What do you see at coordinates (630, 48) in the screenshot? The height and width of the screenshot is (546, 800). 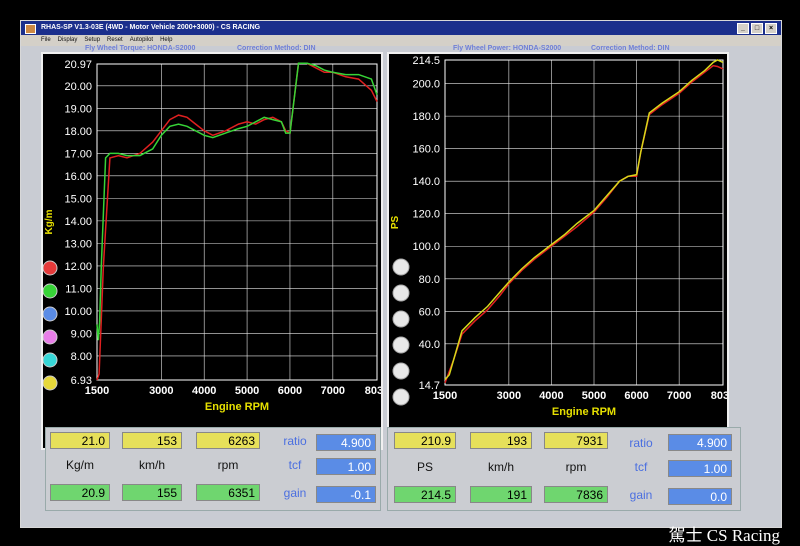 I see `power-correction-method: Correction Method: DIN` at bounding box center [630, 48].